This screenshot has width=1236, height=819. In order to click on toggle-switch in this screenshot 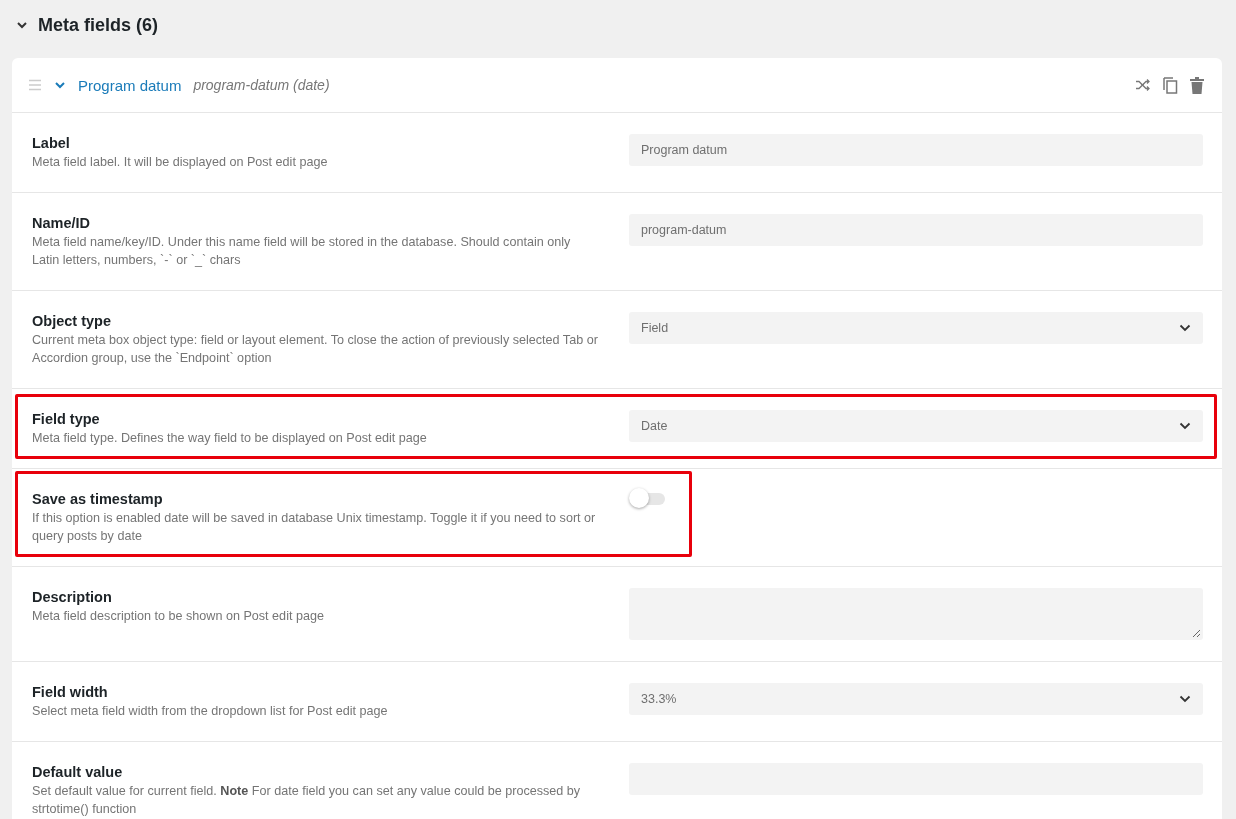, I will do `click(648, 498)`.